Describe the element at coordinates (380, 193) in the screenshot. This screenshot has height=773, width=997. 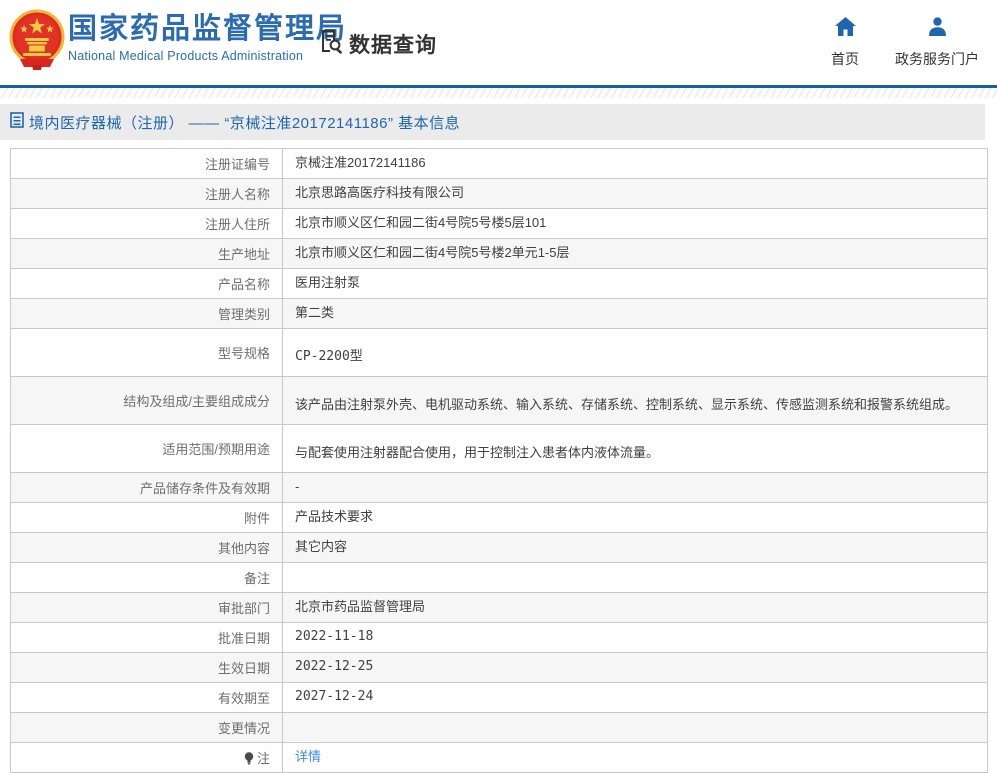
I see `row-value: 北京思路高医疗科技有限公司` at that location.